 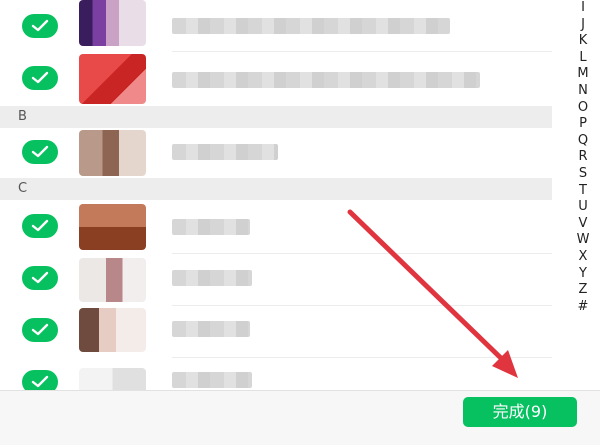 What do you see at coordinates (583, 224) in the screenshot?
I see `index-letter: V` at bounding box center [583, 224].